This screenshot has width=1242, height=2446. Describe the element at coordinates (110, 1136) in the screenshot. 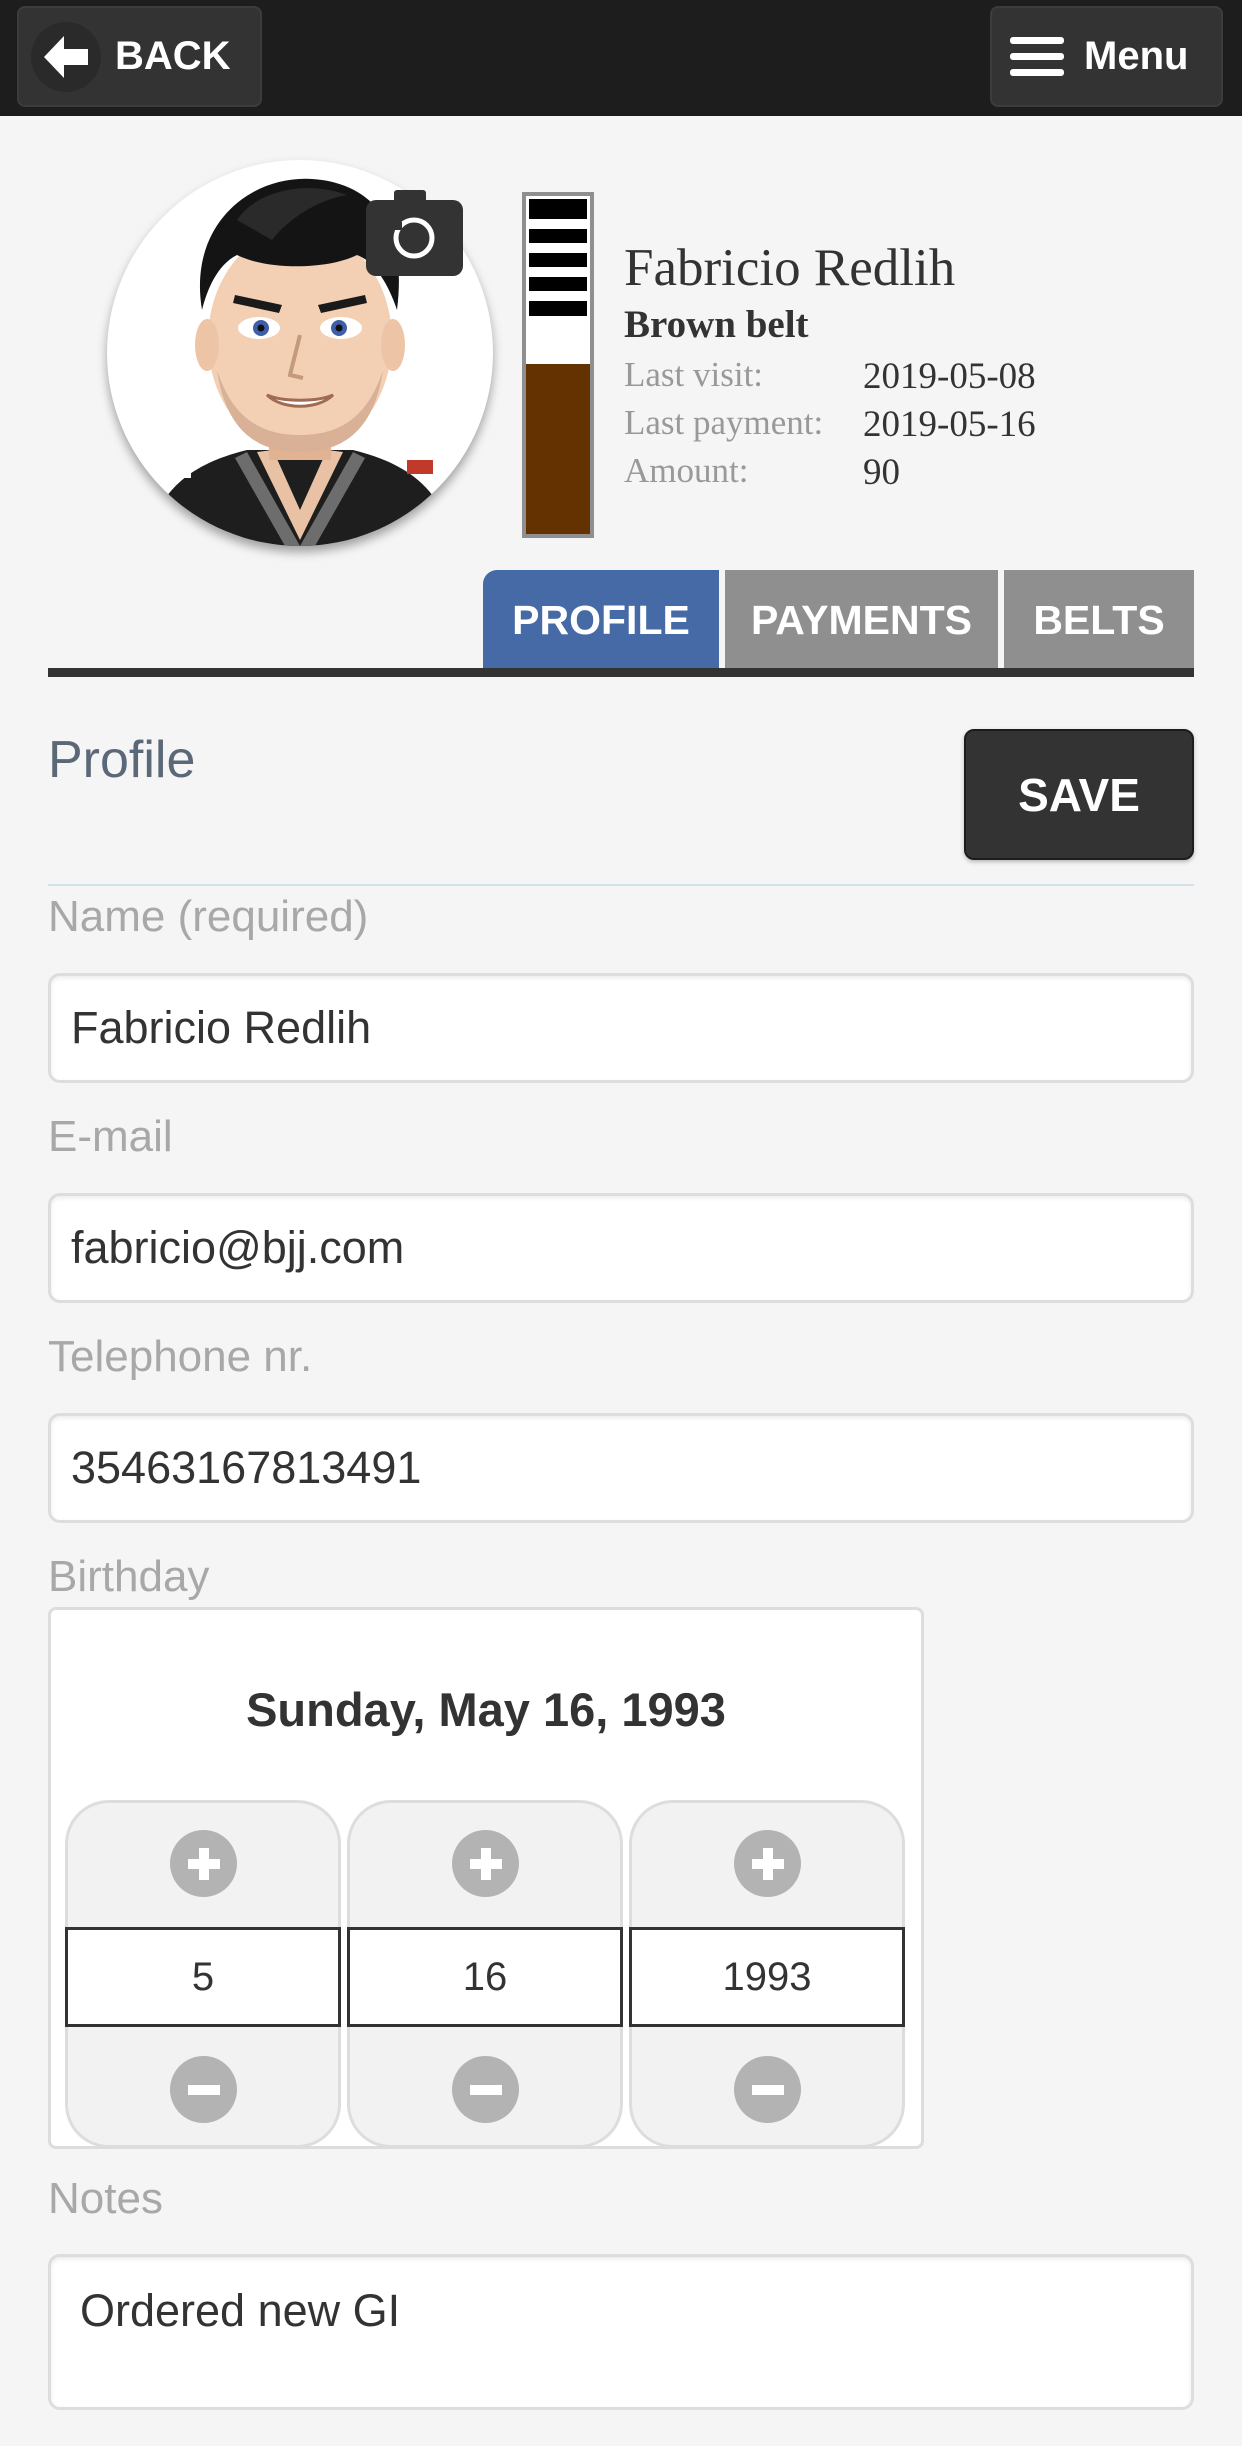

I see `email-label: E-mail` at that location.